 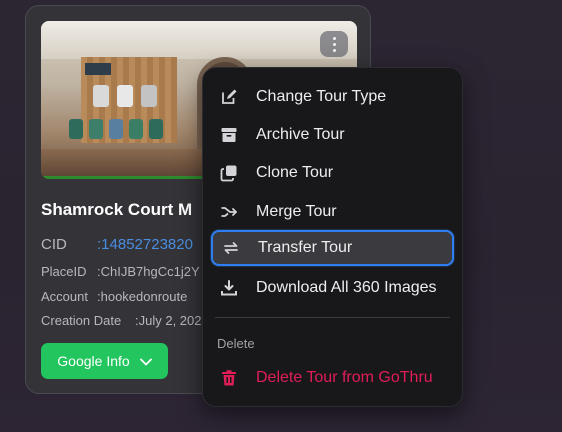 I want to click on menu-item-label: Merge Tour, so click(x=296, y=211).